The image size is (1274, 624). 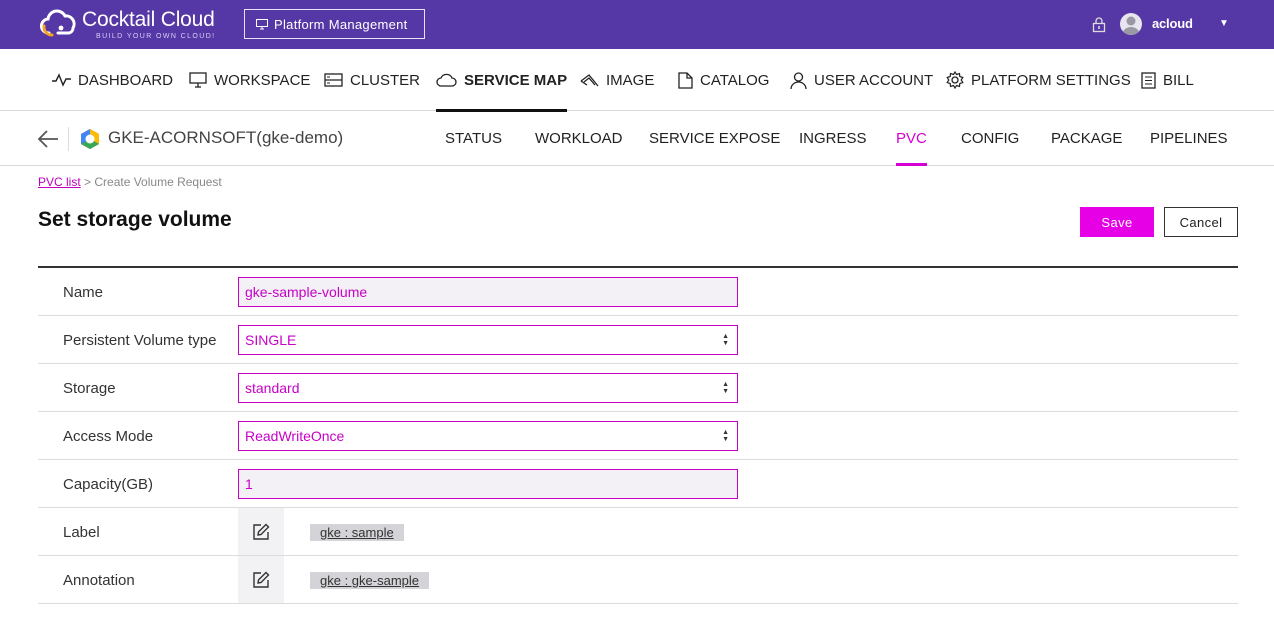 I want to click on nav-label: USER ACCOUNT, so click(x=874, y=80).